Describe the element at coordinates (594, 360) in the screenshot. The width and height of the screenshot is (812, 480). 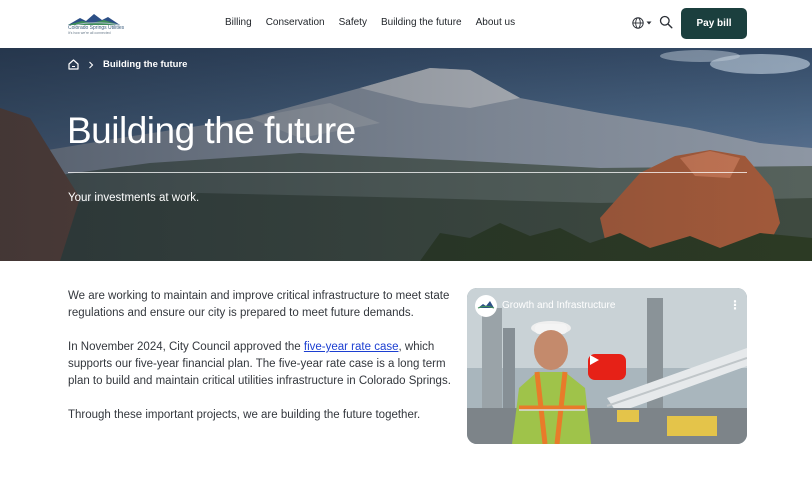
I see `play-icon` at that location.